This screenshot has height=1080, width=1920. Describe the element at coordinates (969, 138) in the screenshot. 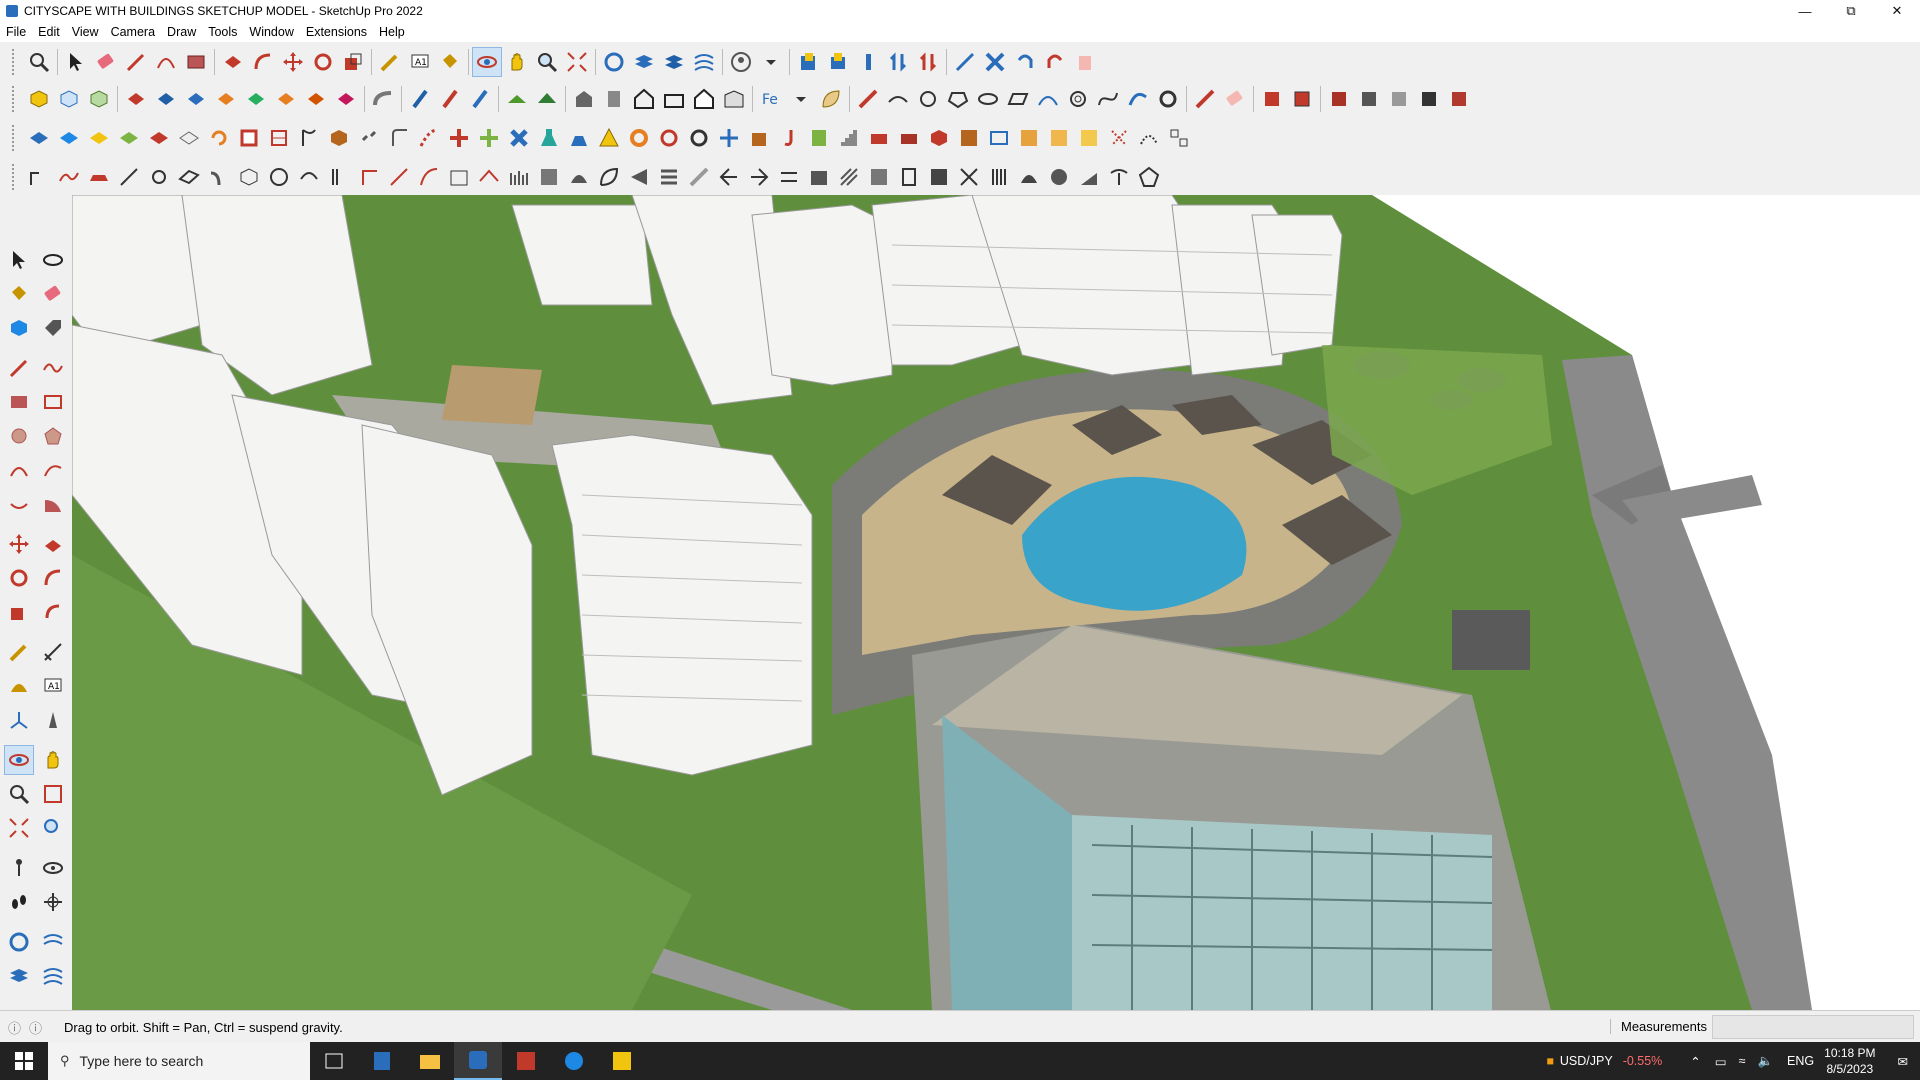

I see `pattern-icon` at that location.